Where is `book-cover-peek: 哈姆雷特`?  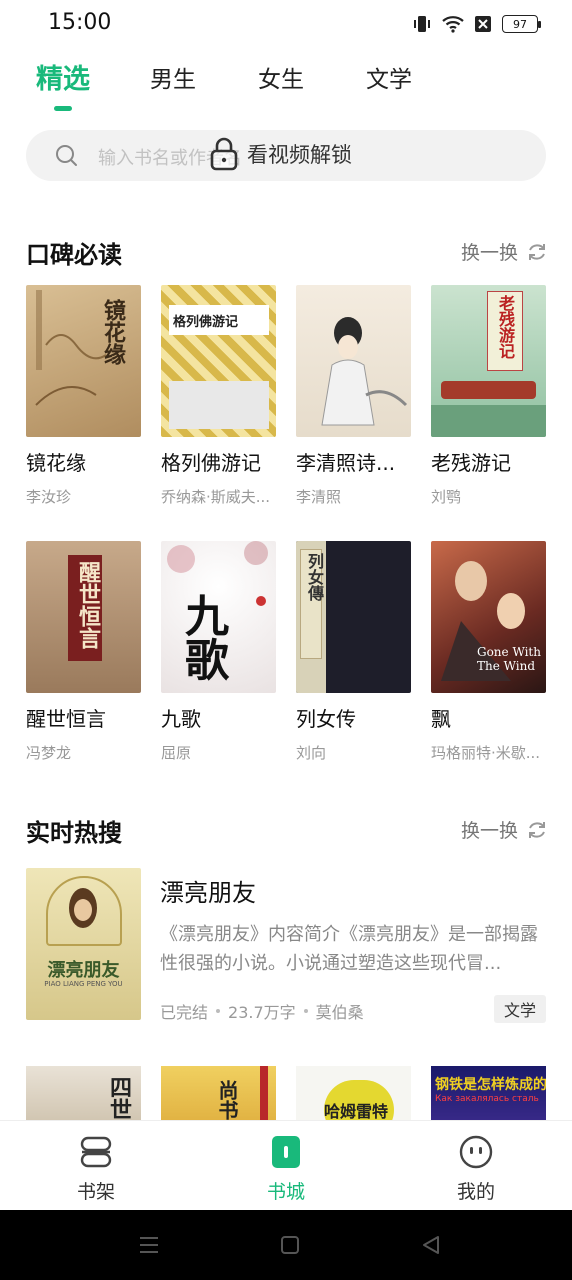
book-cover-peek: 哈姆雷特 is located at coordinates (353, 1096).